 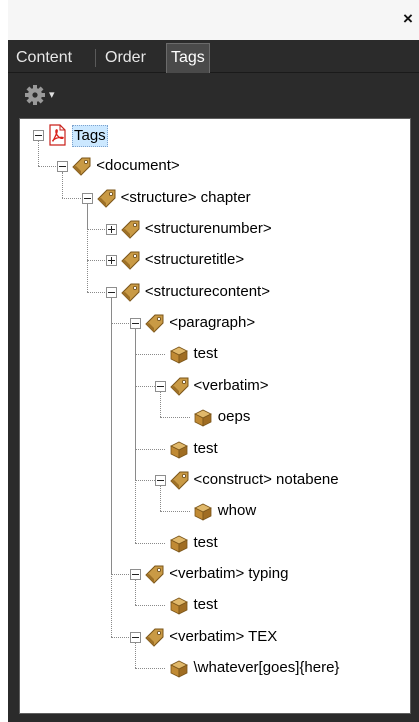 What do you see at coordinates (95, 58) in the screenshot?
I see `tab-separator` at bounding box center [95, 58].